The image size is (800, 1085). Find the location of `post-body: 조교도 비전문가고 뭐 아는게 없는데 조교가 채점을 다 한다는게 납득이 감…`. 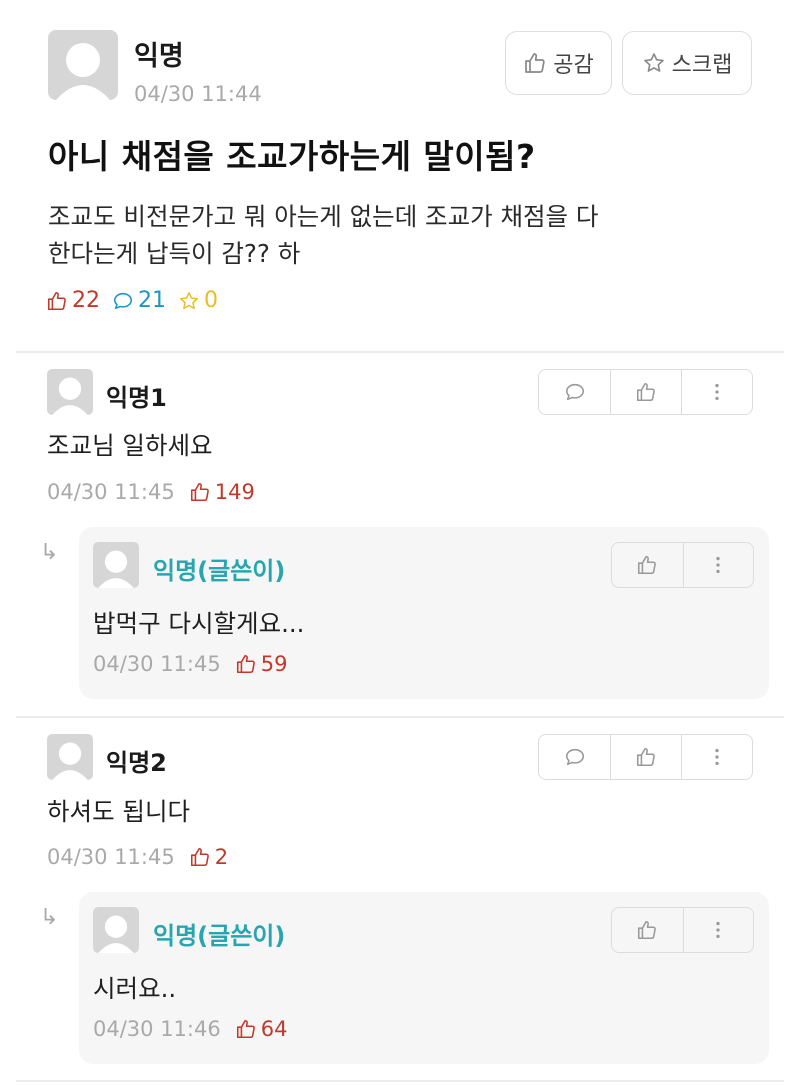

post-body: 조교도 비전문가고 뭐 아는게 없는데 조교가 채점을 다 한다는게 납득이 감… is located at coordinates (398, 235).